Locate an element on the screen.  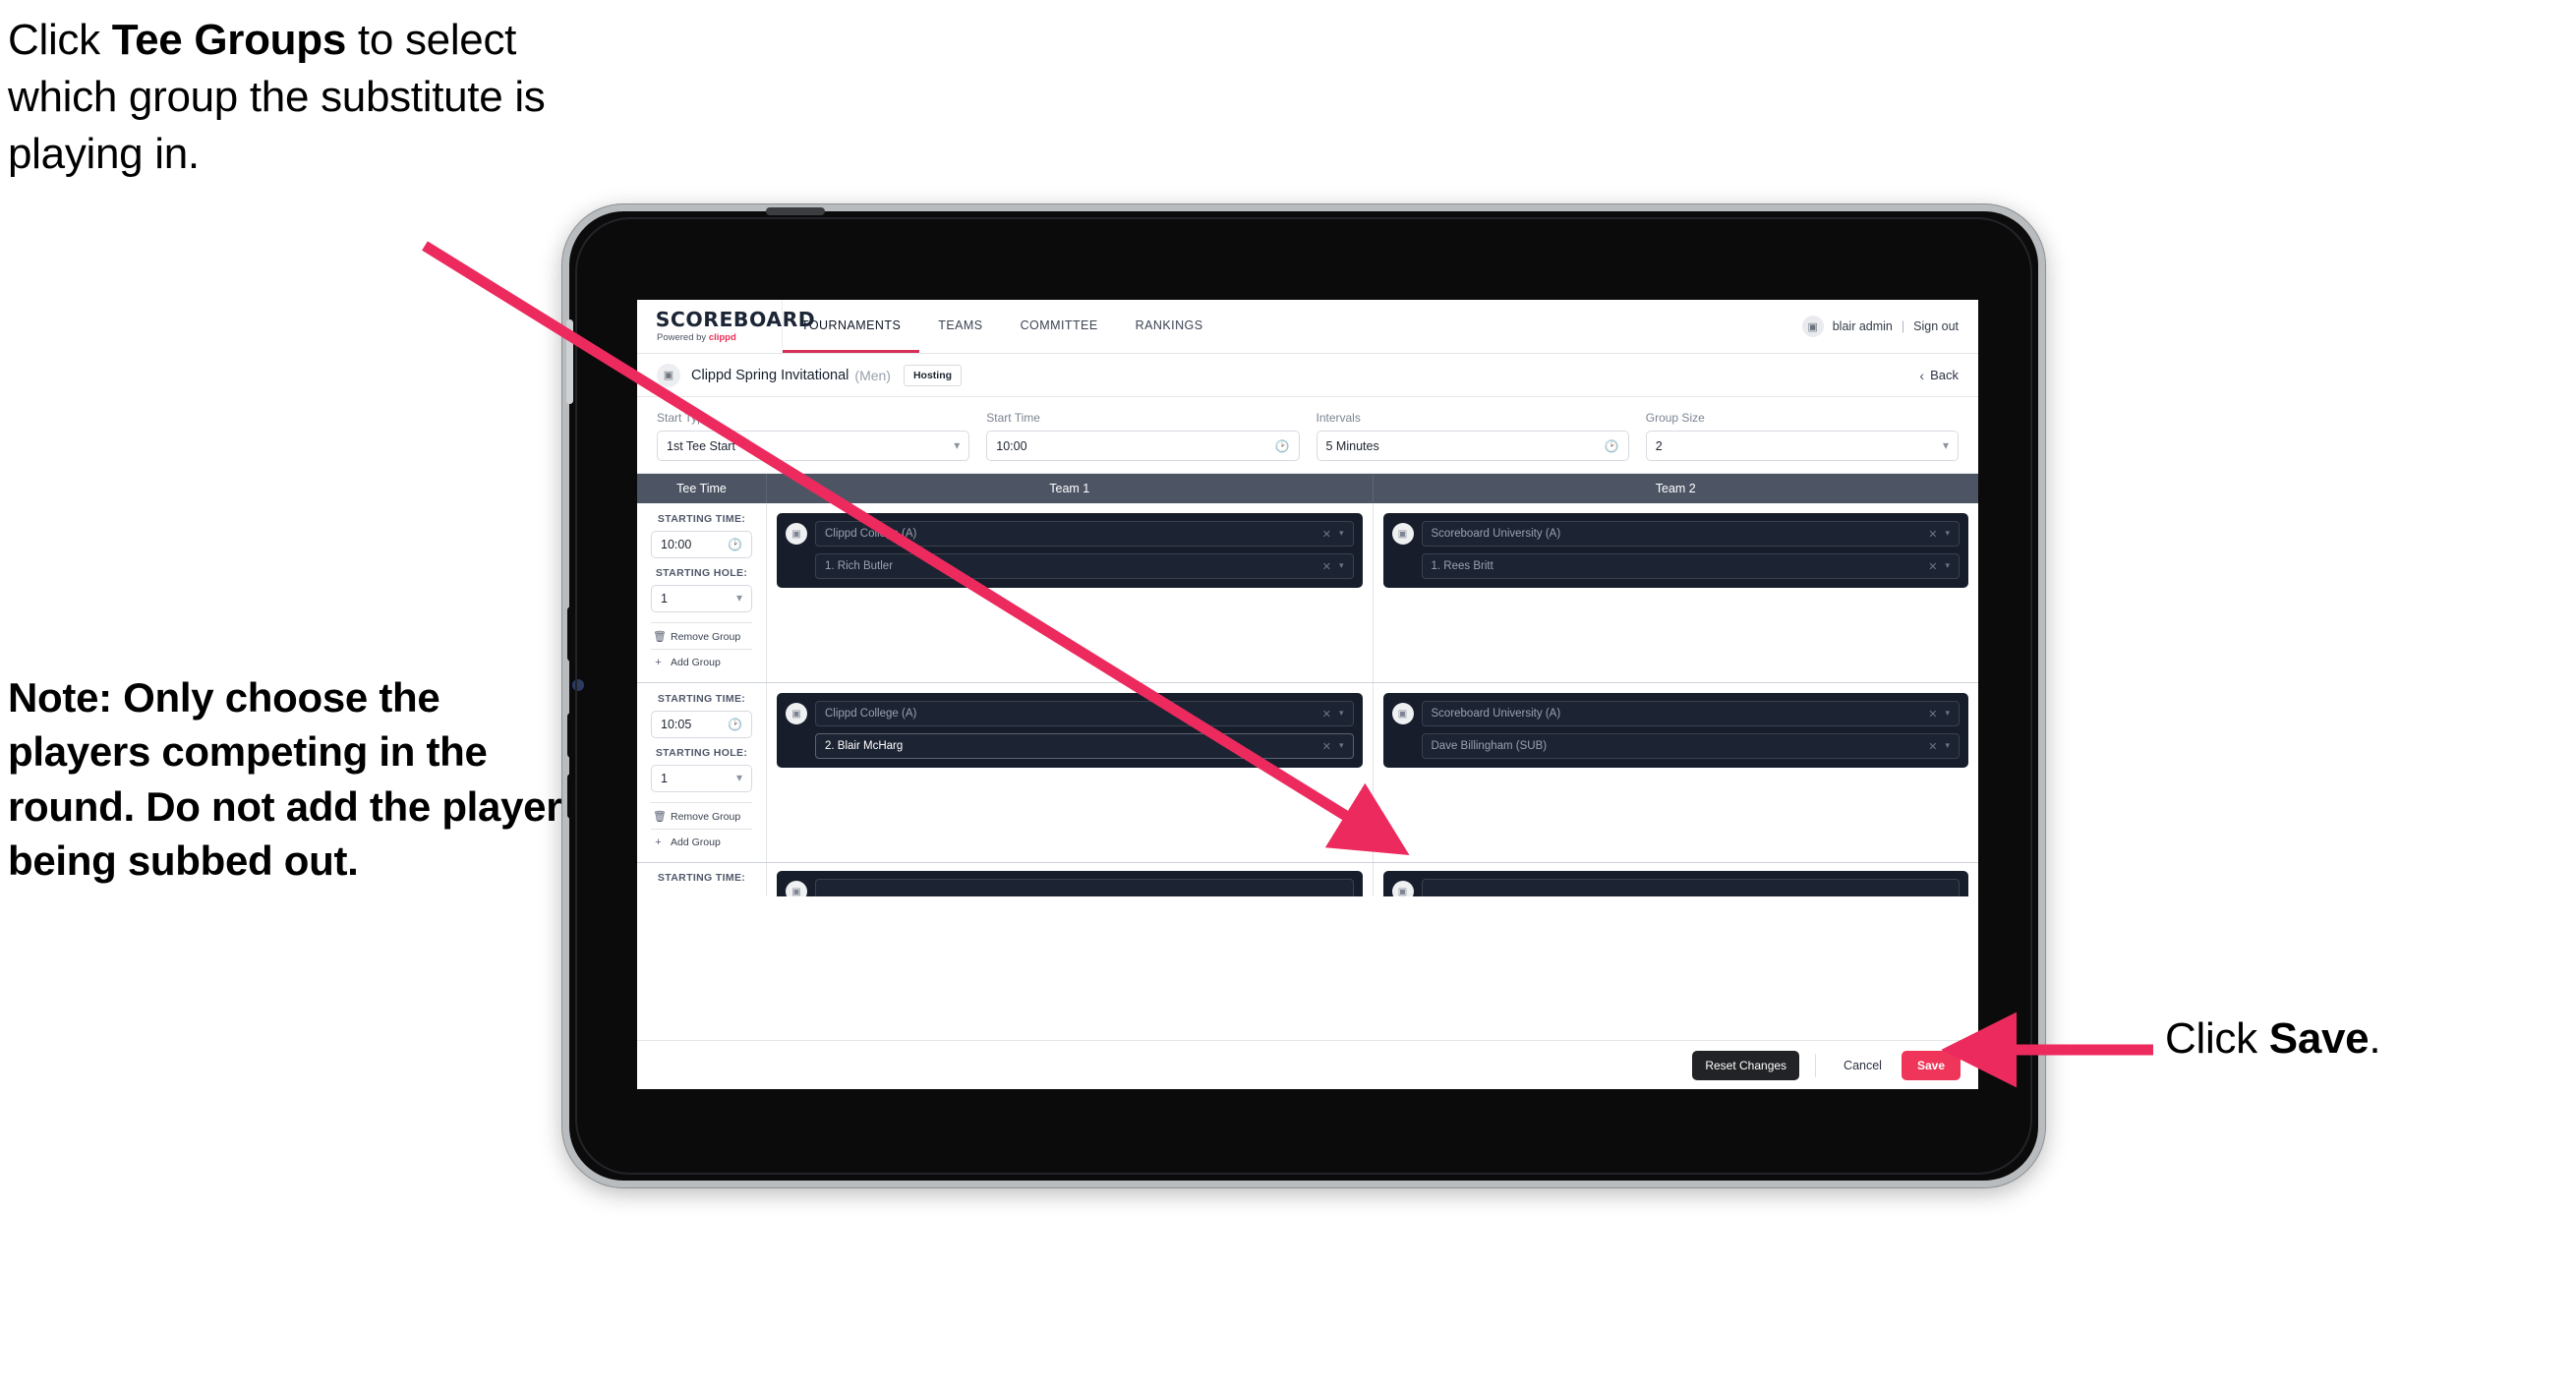
annotation-tee-groups-pre: Click is located at coordinates (60, 40).